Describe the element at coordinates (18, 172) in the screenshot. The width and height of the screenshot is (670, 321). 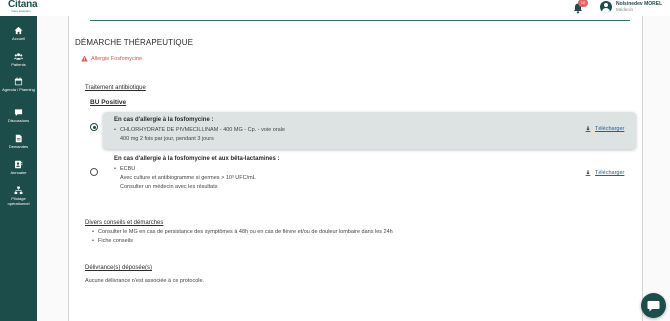
I see `sidebar-item-label: Annuaire` at that location.